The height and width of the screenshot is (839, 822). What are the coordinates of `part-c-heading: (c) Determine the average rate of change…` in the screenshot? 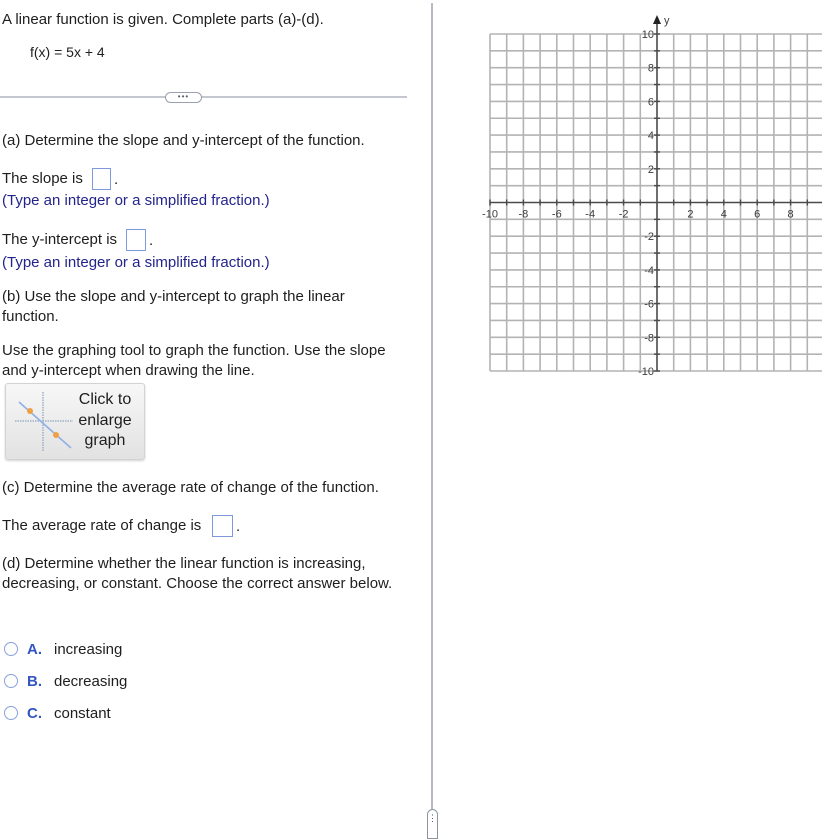 It's located at (190, 487).